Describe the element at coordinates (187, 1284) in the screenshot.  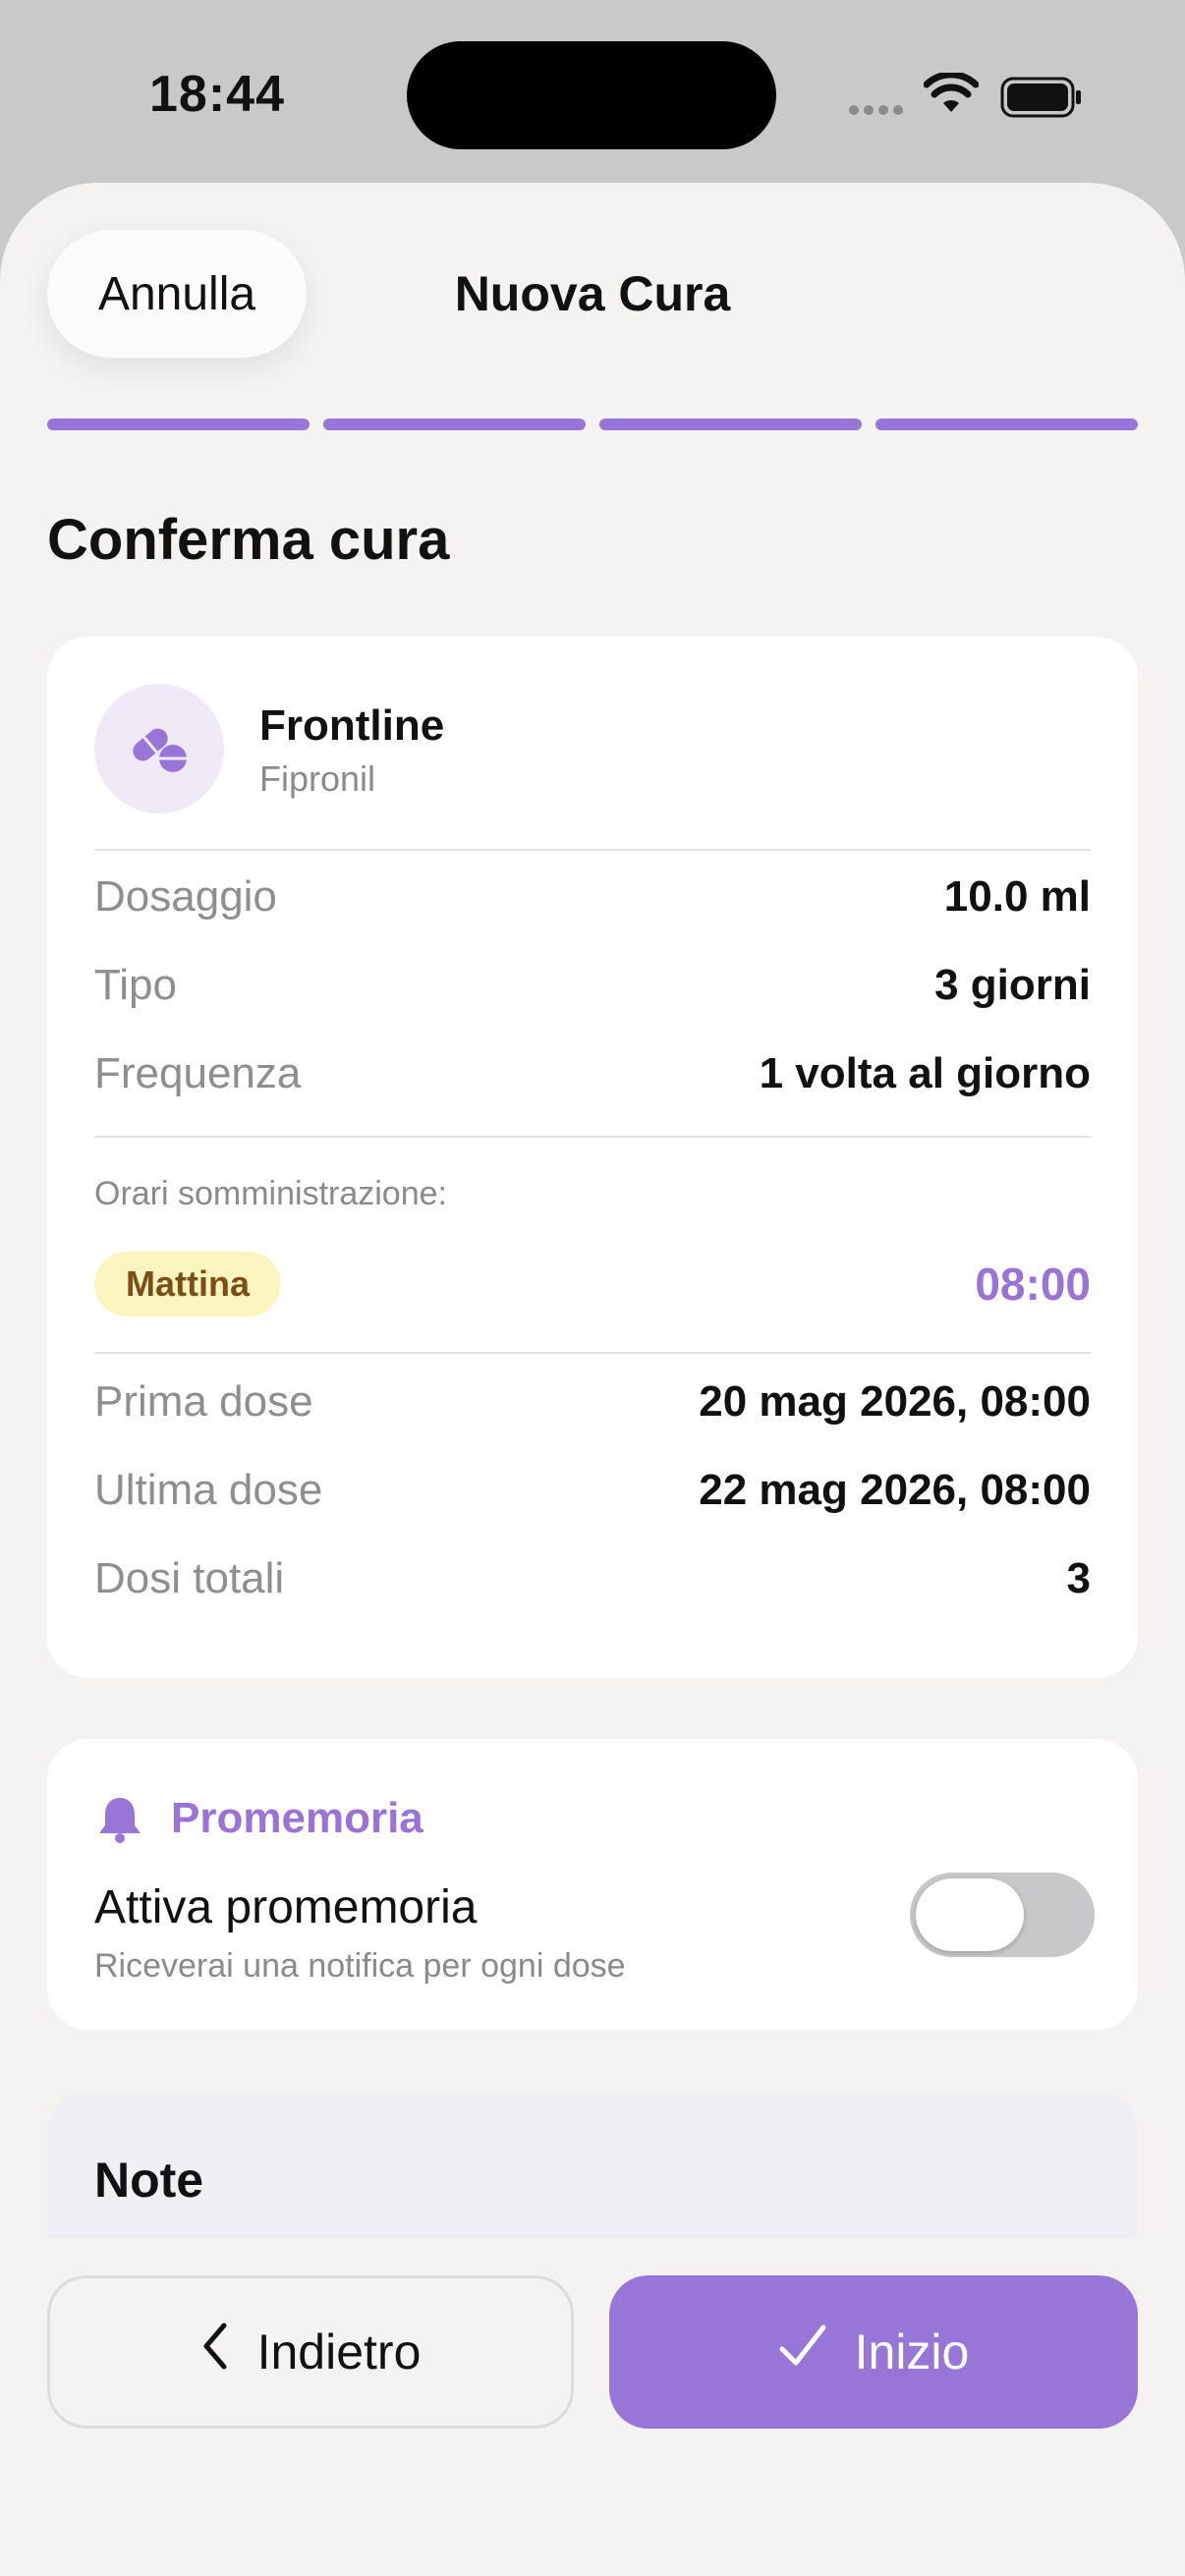
I see `time-slot-badge: Mattina` at that location.